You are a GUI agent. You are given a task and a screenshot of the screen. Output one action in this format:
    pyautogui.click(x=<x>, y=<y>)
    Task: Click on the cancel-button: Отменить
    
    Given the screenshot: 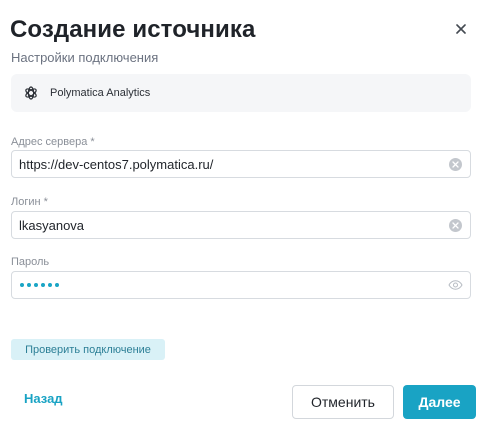 What is the action you would take?
    pyautogui.click(x=343, y=402)
    